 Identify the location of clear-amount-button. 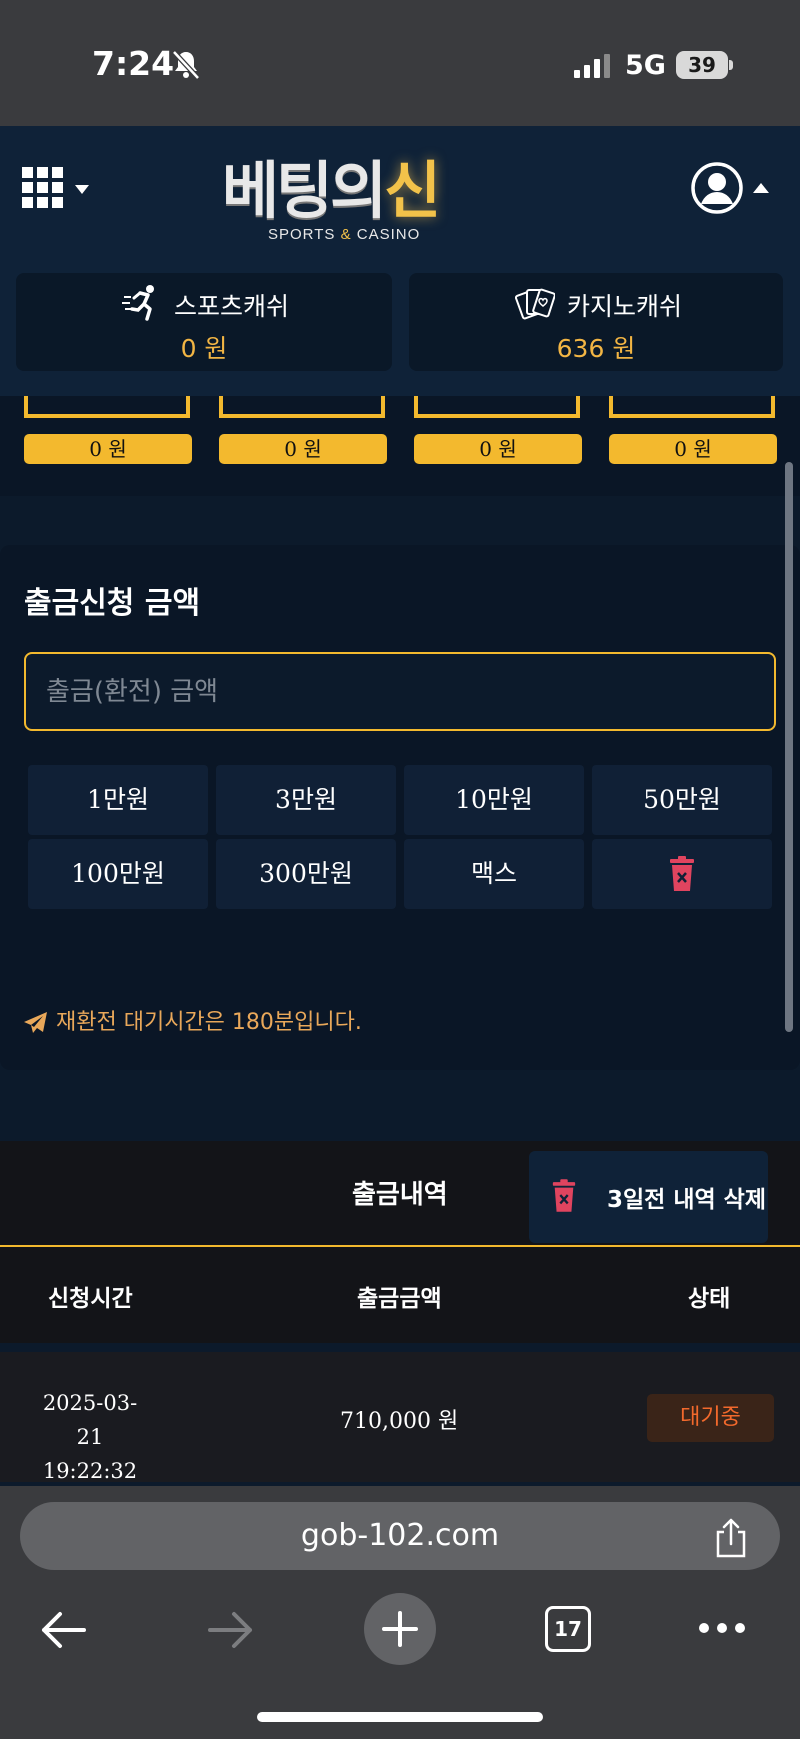
(682, 874).